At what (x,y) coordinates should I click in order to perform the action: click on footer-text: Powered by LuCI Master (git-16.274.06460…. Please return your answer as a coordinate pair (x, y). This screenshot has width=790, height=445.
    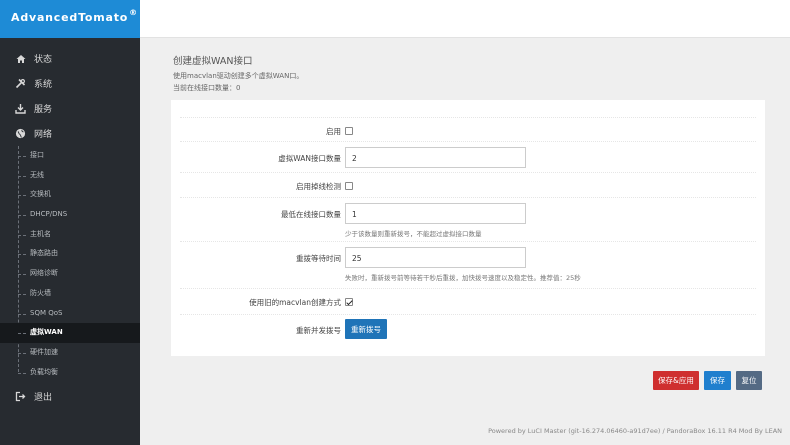
    Looking at the image, I should click on (635, 431).